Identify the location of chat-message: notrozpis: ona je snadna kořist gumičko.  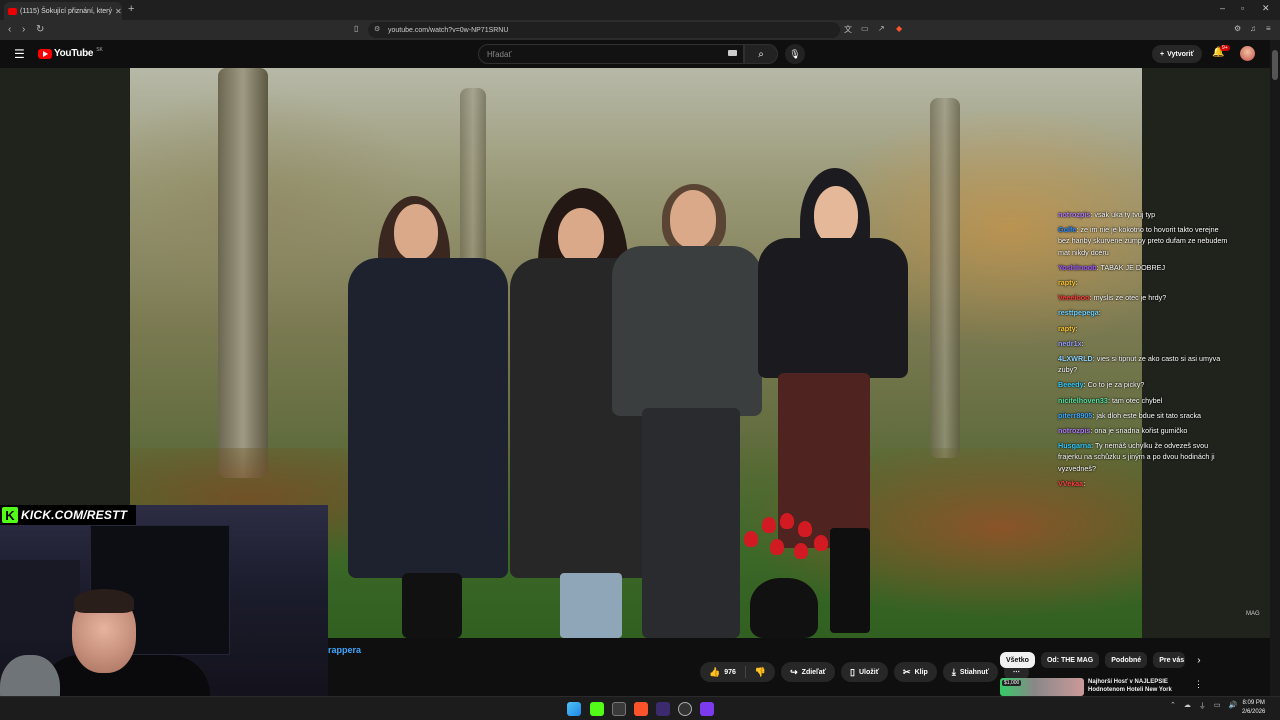
(1143, 430).